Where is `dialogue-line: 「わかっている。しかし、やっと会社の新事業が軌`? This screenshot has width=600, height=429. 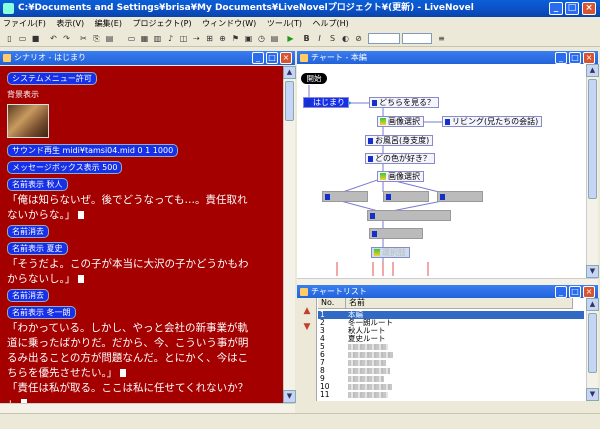
dialogue-line: 「わかっている。しかし、やっと会社の新事業が軌 is located at coordinates (145, 328).